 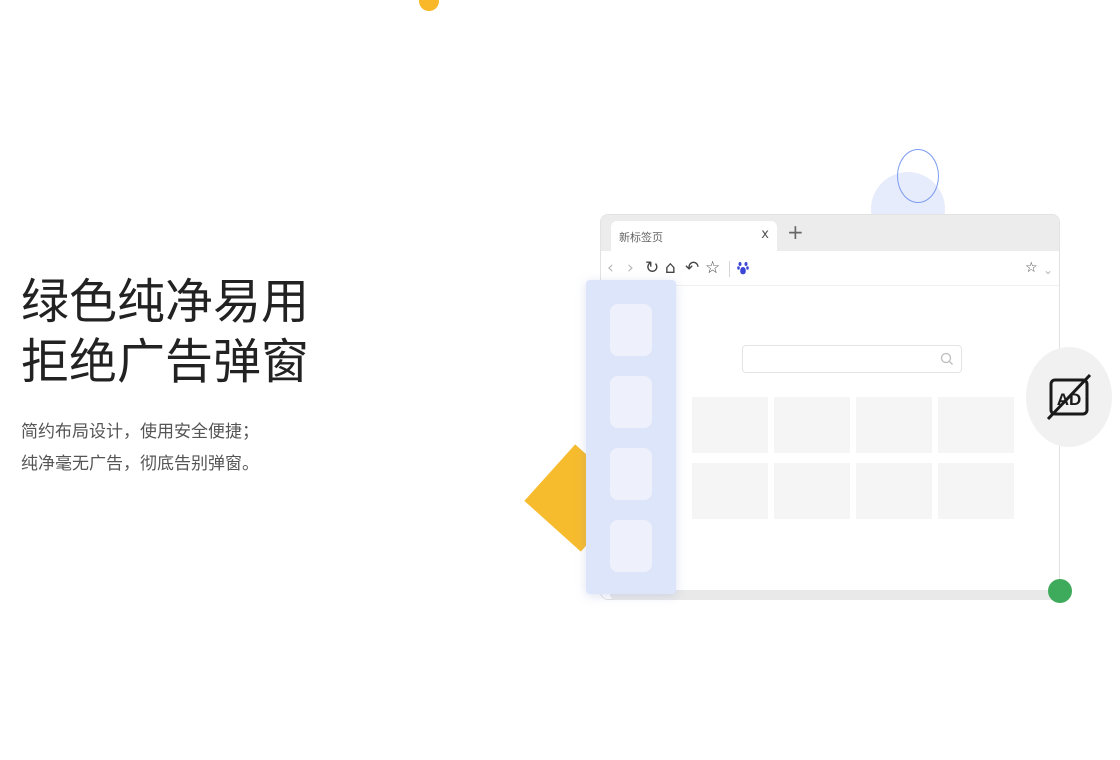 I want to click on decorative-blue-ring, so click(x=918, y=176).